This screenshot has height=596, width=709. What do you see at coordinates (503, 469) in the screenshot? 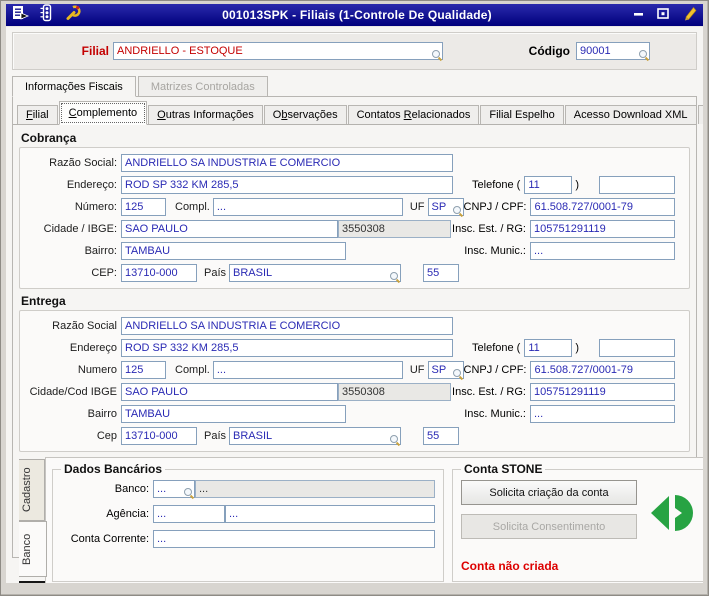
I see `conta-stone-legend: Conta STONE` at bounding box center [503, 469].